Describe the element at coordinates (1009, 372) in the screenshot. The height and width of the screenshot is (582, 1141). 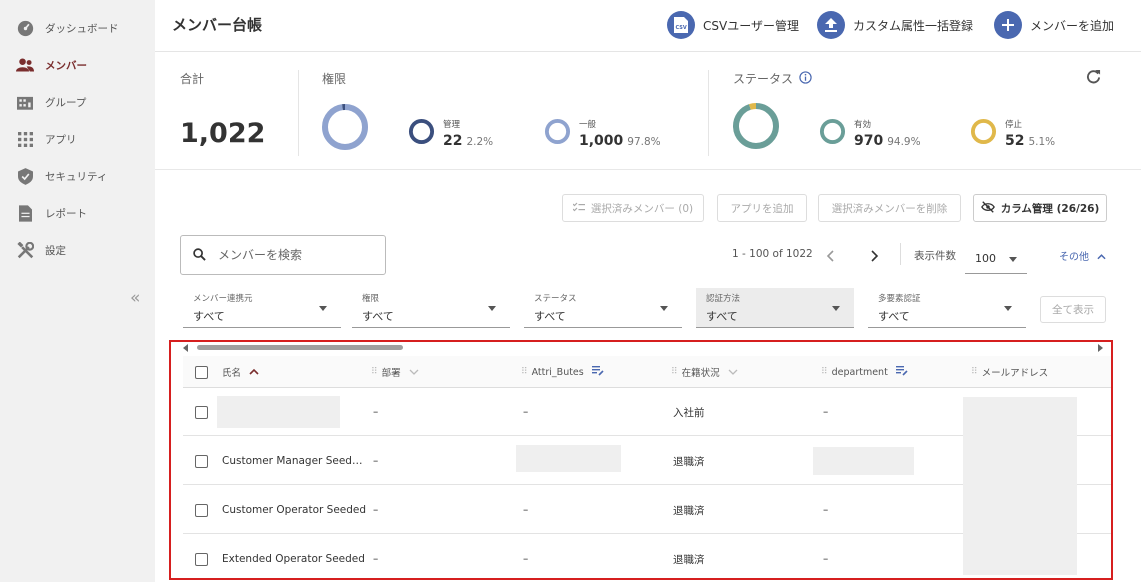
I see `column-header-email: ⠿ メールアドレス` at that location.